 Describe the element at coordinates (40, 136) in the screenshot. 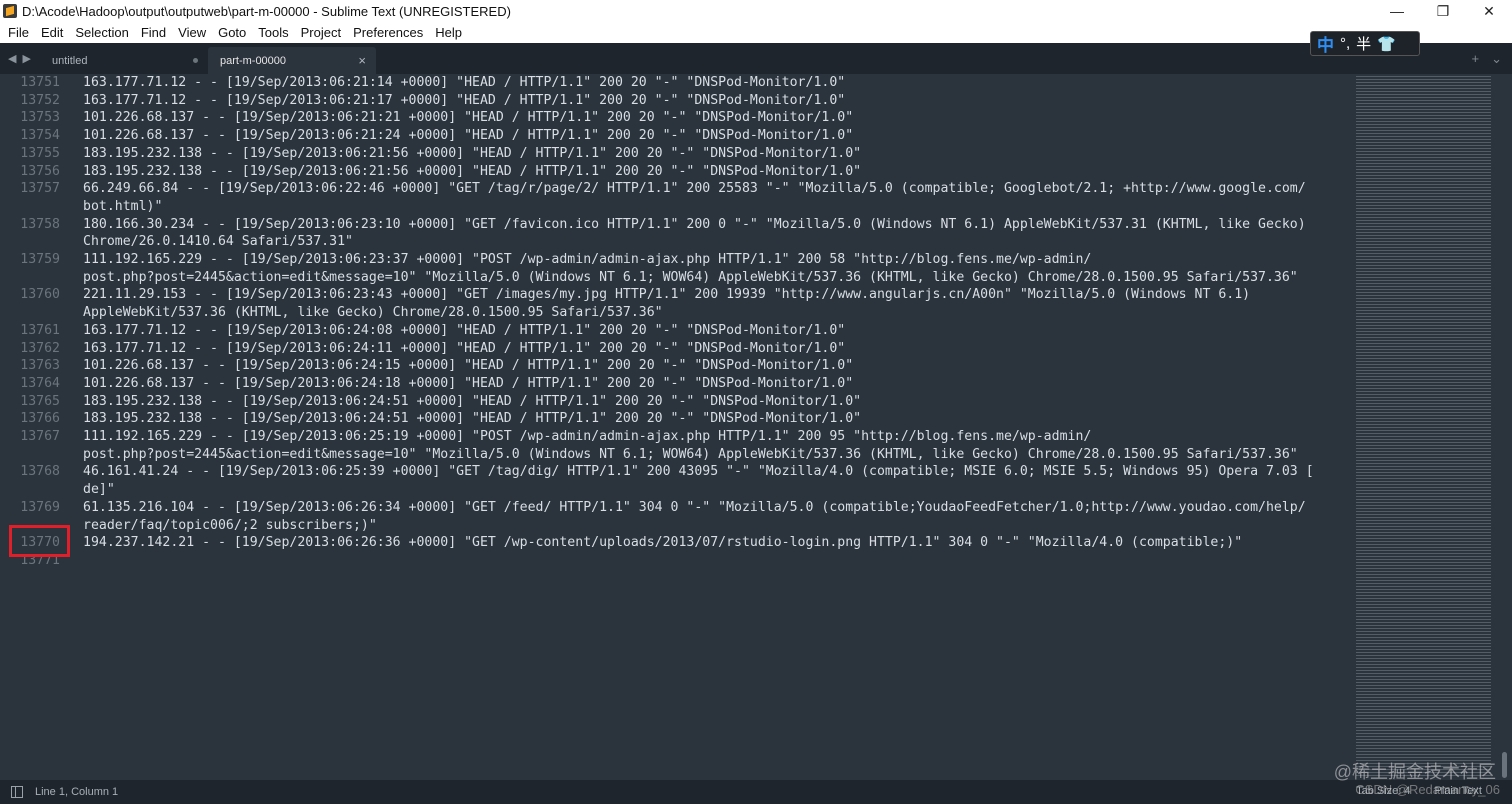

I see `line-number: 13754` at that location.